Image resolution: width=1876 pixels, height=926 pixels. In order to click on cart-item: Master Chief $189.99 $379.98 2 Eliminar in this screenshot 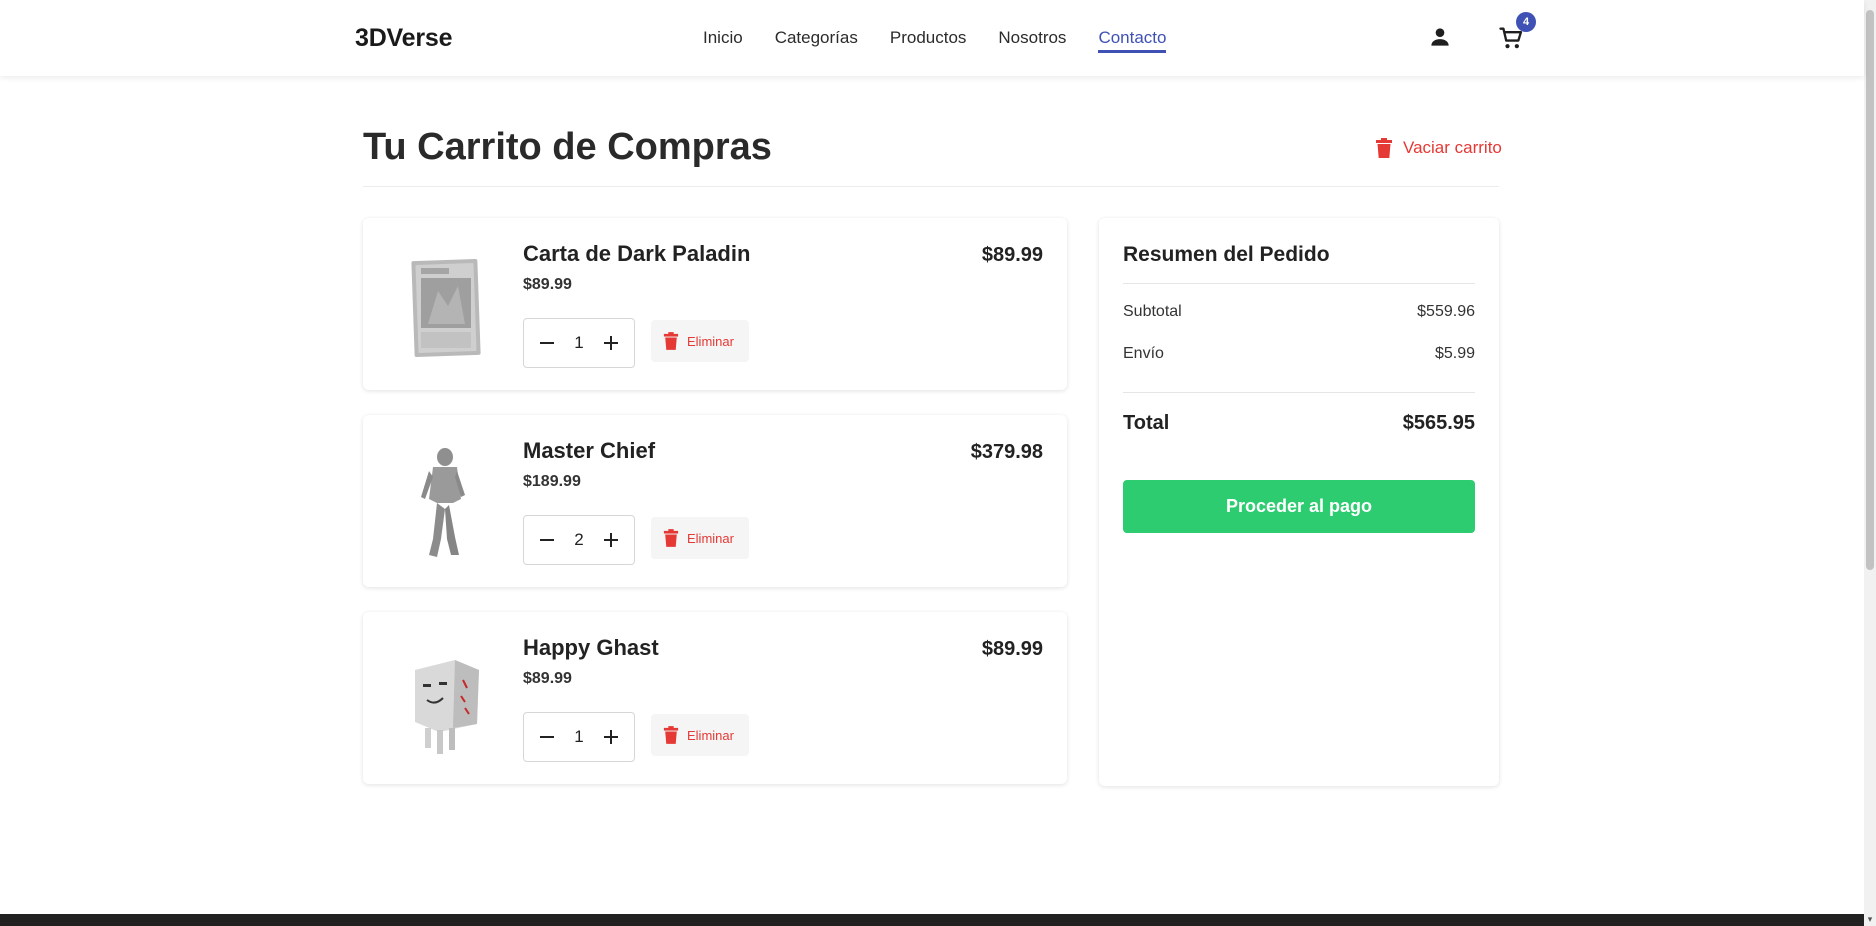, I will do `click(715, 501)`.